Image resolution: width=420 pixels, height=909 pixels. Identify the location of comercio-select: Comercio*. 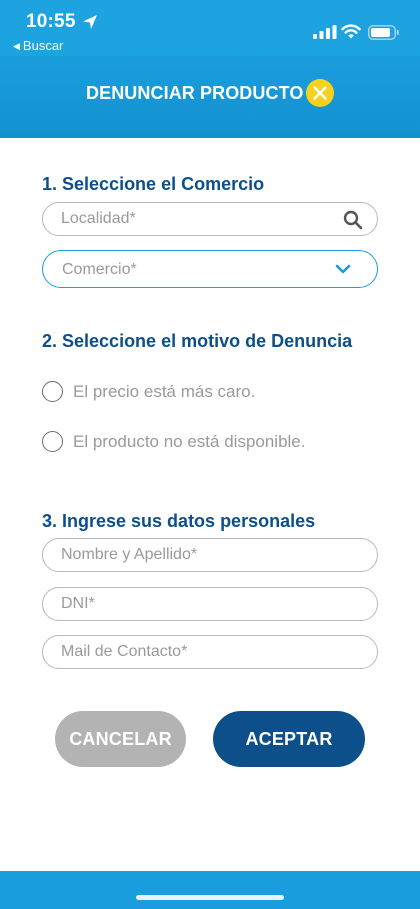
(210, 269).